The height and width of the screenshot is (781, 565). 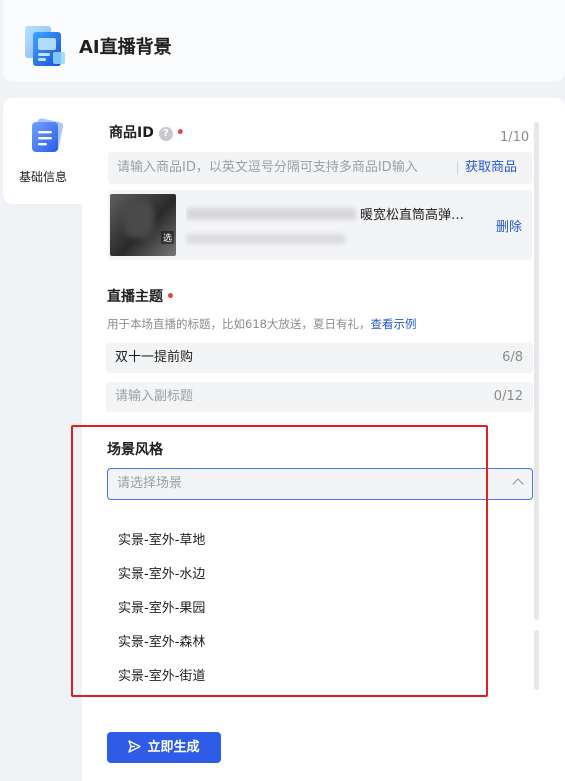 I want to click on product-id-label-text: 商品ID, so click(x=131, y=133).